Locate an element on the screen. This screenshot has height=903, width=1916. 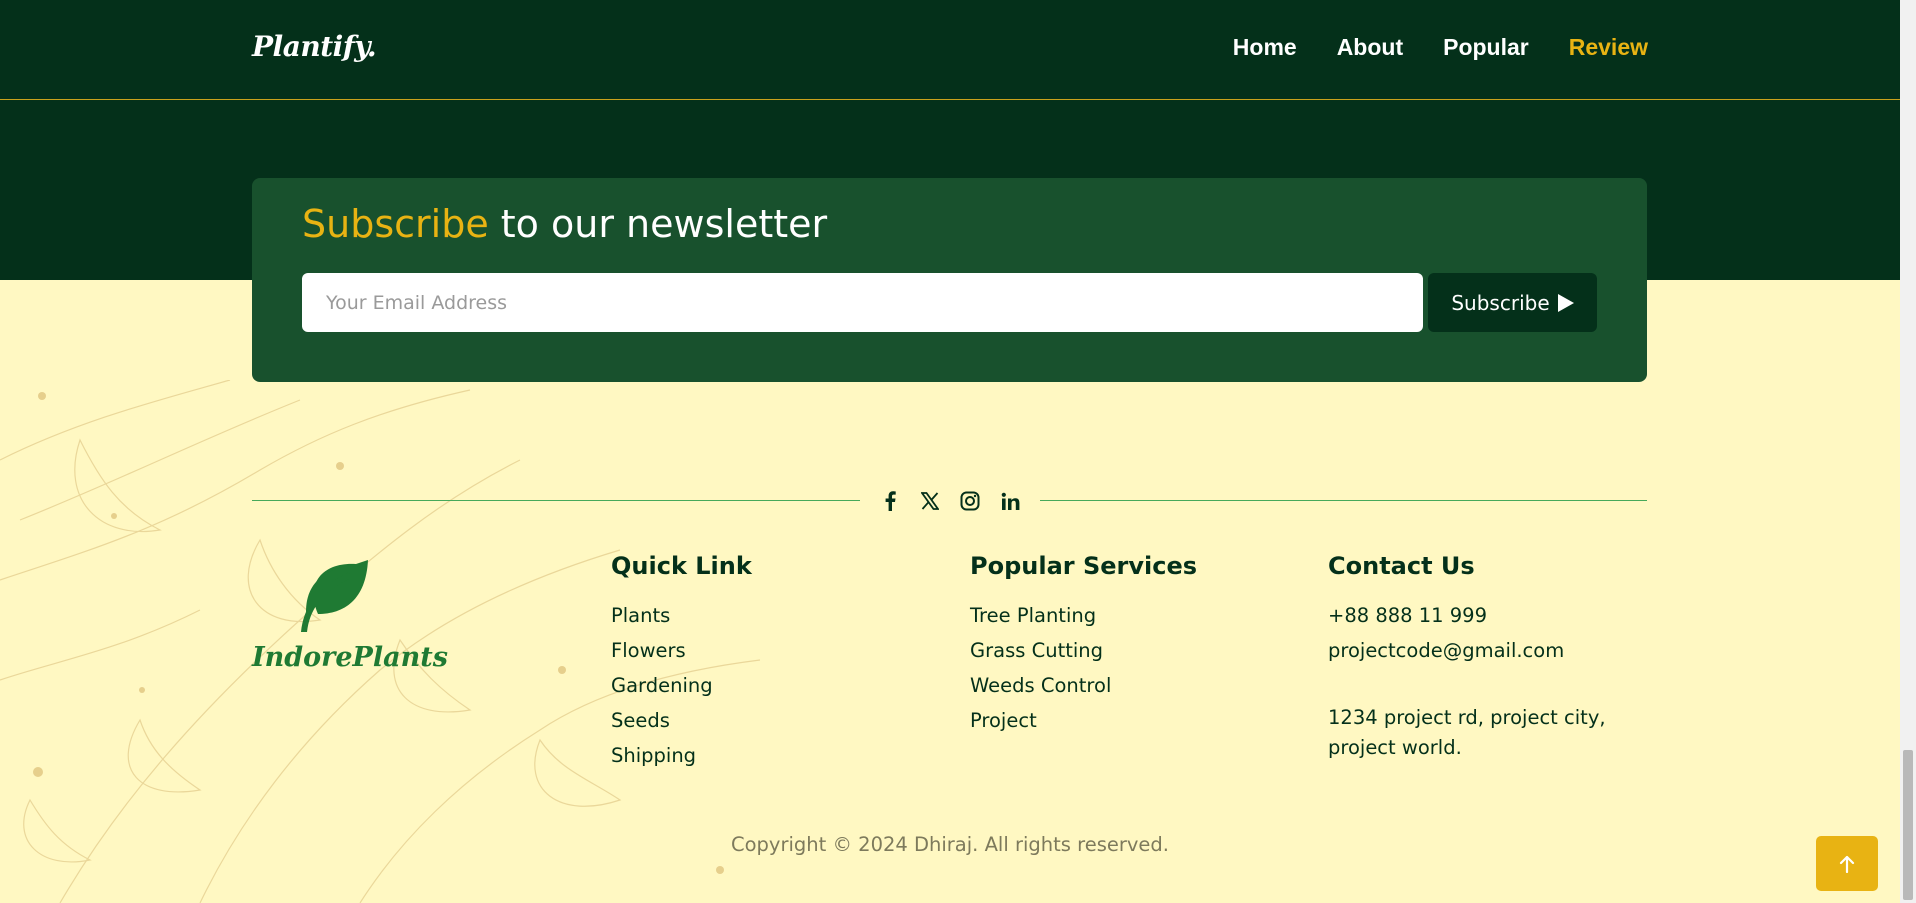
social-links is located at coordinates (950, 501).